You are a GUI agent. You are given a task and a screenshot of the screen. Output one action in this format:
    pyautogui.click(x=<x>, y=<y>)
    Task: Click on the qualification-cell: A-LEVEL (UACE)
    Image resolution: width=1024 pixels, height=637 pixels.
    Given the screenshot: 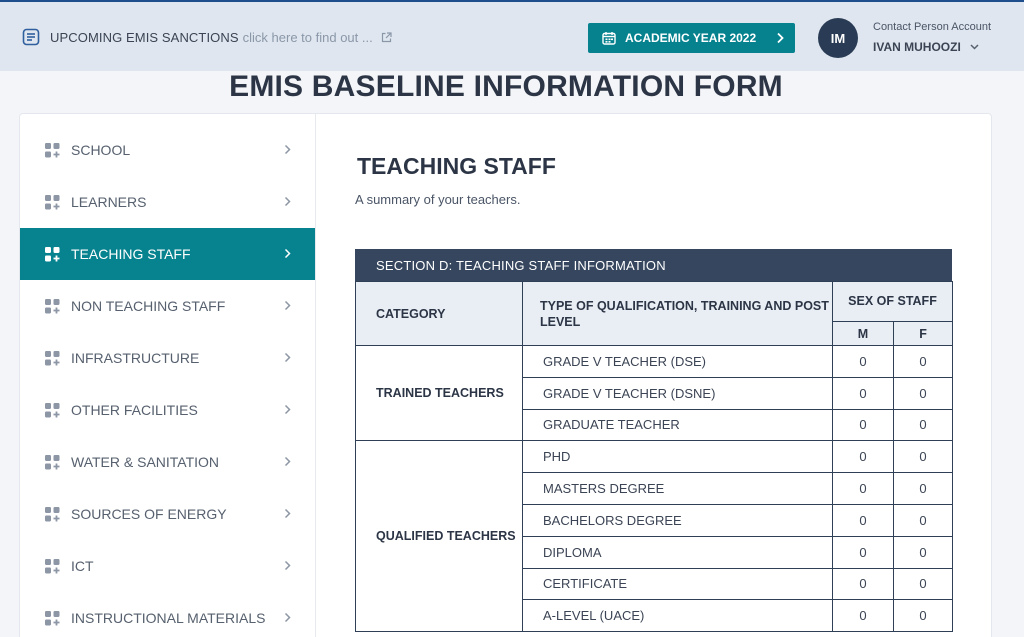 What is the action you would take?
    pyautogui.click(x=677, y=616)
    